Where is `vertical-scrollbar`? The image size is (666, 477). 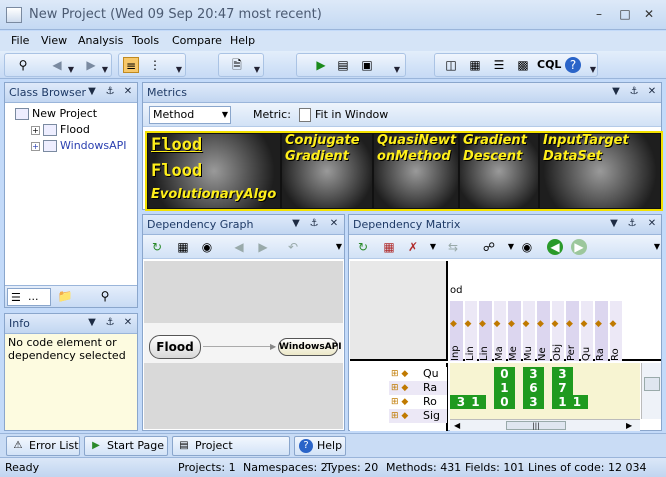 vertical-scrollbar is located at coordinates (651, 391).